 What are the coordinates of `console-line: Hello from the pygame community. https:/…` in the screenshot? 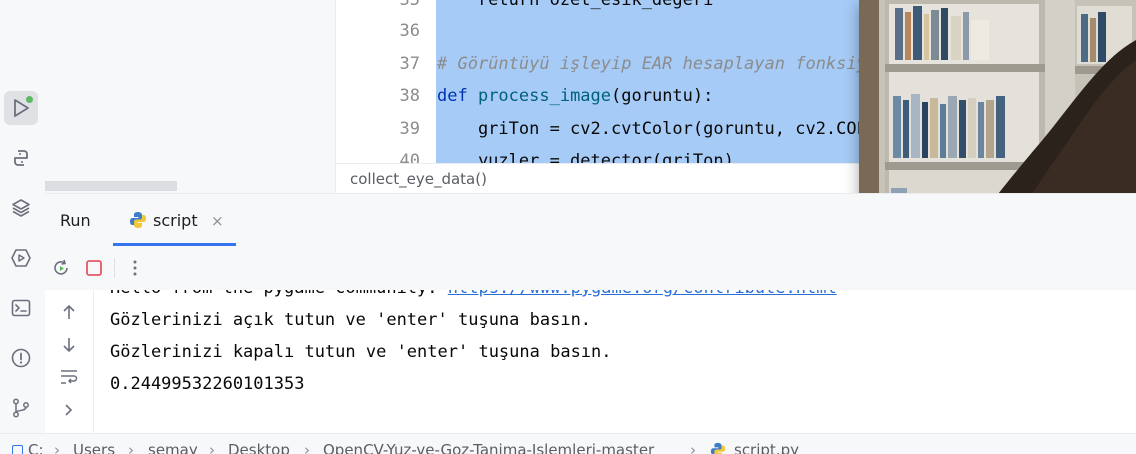 It's located at (473, 294).